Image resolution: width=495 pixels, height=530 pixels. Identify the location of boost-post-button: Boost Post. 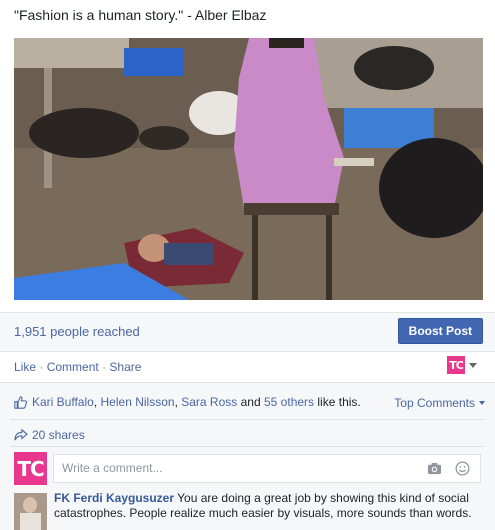
(440, 331).